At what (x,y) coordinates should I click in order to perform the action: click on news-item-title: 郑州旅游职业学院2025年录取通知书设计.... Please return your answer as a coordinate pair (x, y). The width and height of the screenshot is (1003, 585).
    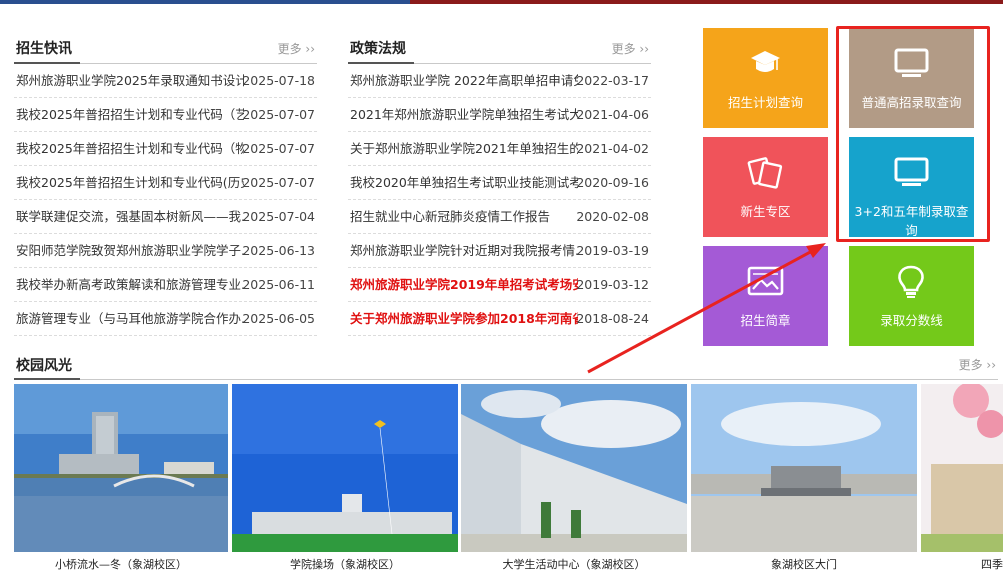
    Looking at the image, I should click on (130, 81).